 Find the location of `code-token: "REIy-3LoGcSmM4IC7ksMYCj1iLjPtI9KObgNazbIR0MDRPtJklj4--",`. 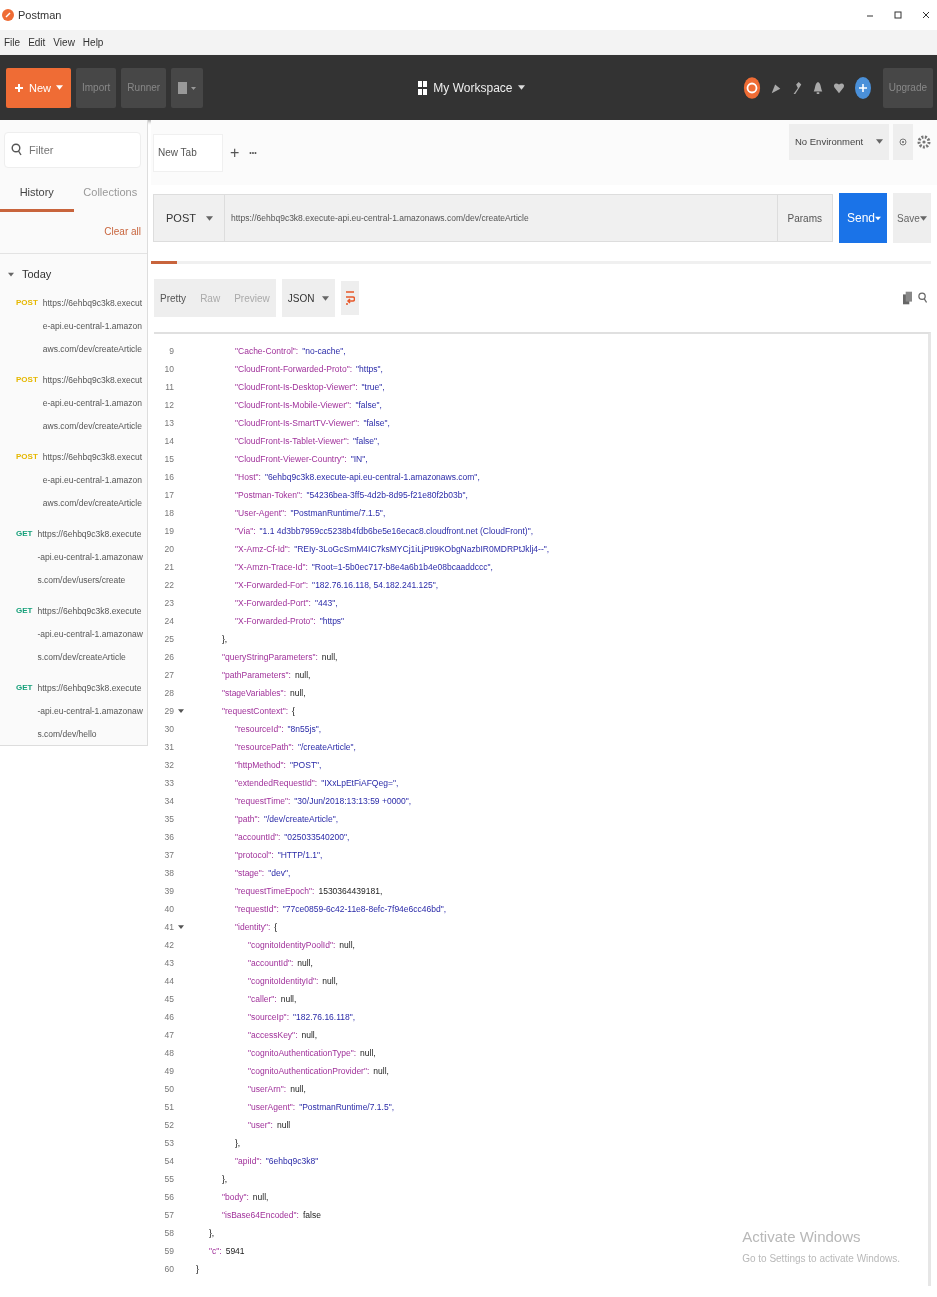

code-token: "REIy-3LoGcSmM4IC7ksMYCj1iLjPtI9KObgNazbIR0MDRPtJklj4--", is located at coordinates (422, 549).